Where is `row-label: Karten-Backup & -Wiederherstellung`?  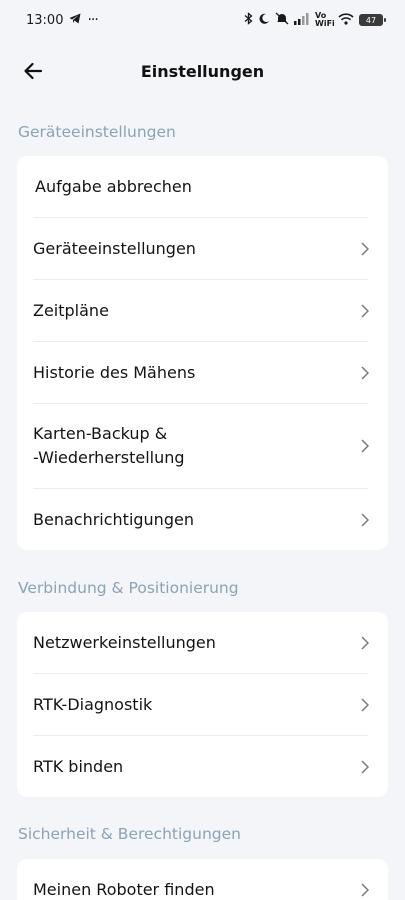 row-label: Karten-Backup & -Wiederherstellung is located at coordinates (109, 445).